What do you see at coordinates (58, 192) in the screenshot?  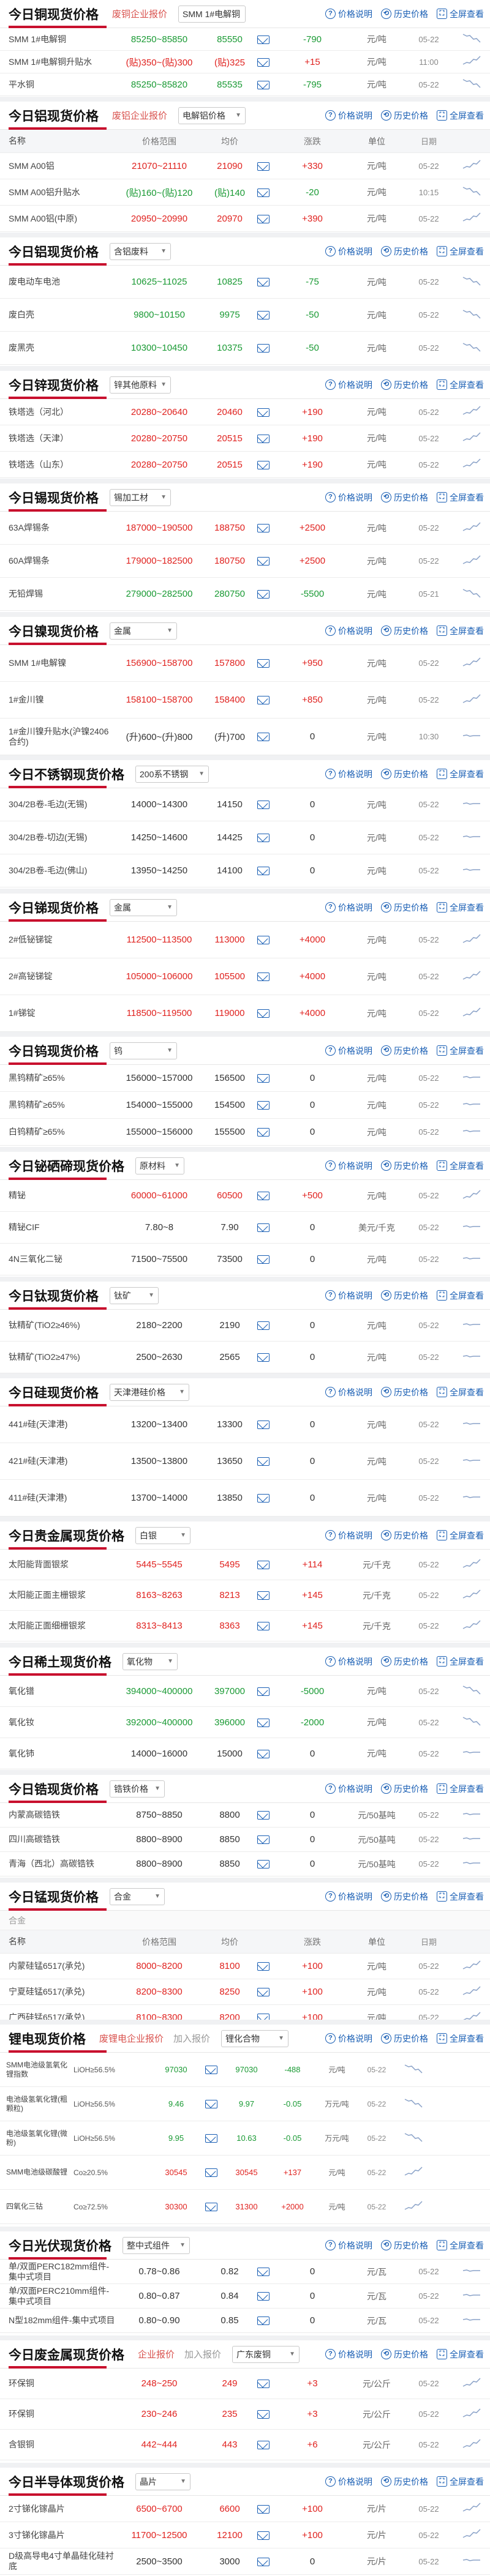 I see `product-name: SMM A00铝升贴水` at bounding box center [58, 192].